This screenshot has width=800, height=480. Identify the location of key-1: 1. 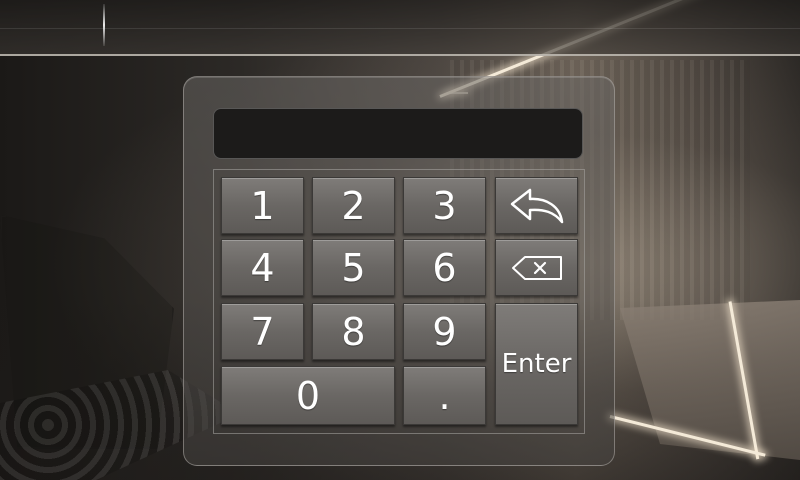
(262, 205).